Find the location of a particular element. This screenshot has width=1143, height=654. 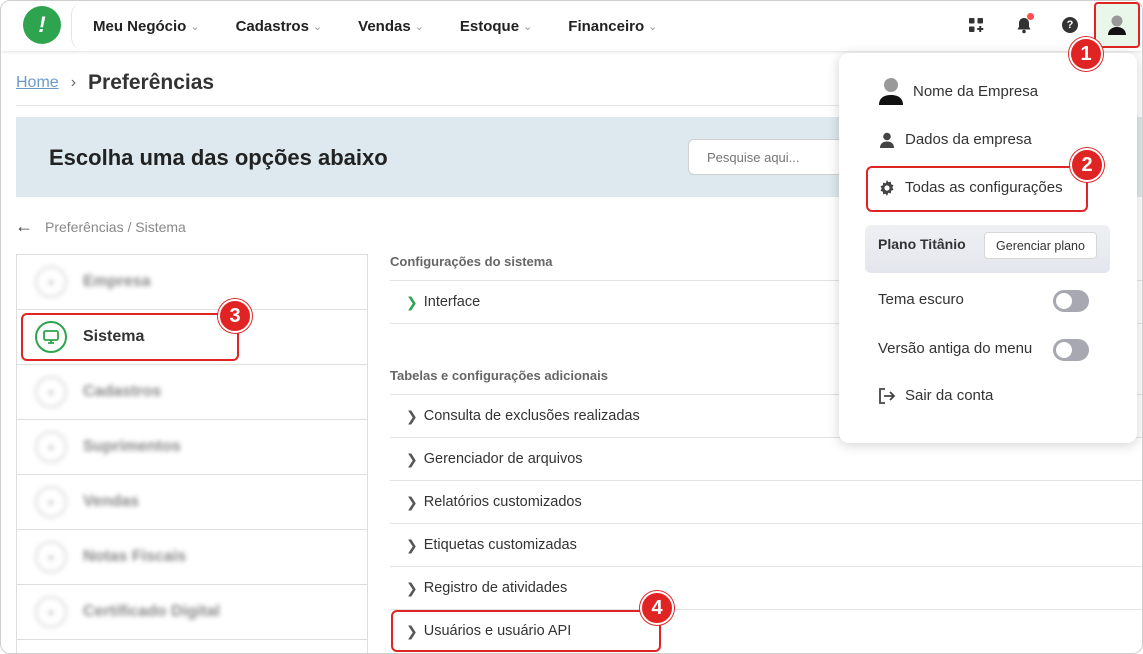

old-menu-toggle is located at coordinates (1071, 350).